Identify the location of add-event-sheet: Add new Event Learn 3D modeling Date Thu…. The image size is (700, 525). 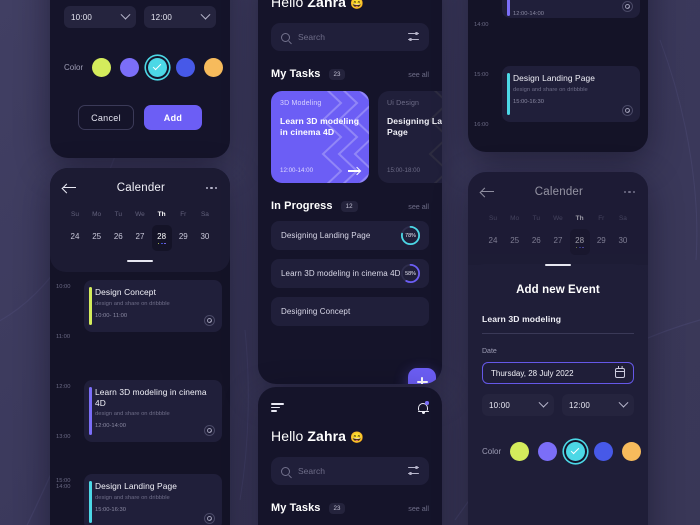
(558, 363).